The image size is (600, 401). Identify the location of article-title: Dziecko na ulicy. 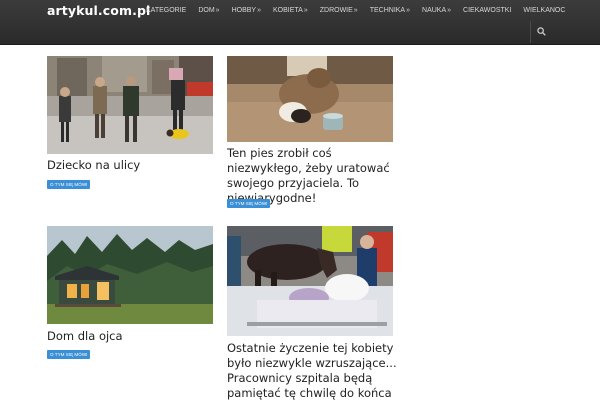
(132, 165).